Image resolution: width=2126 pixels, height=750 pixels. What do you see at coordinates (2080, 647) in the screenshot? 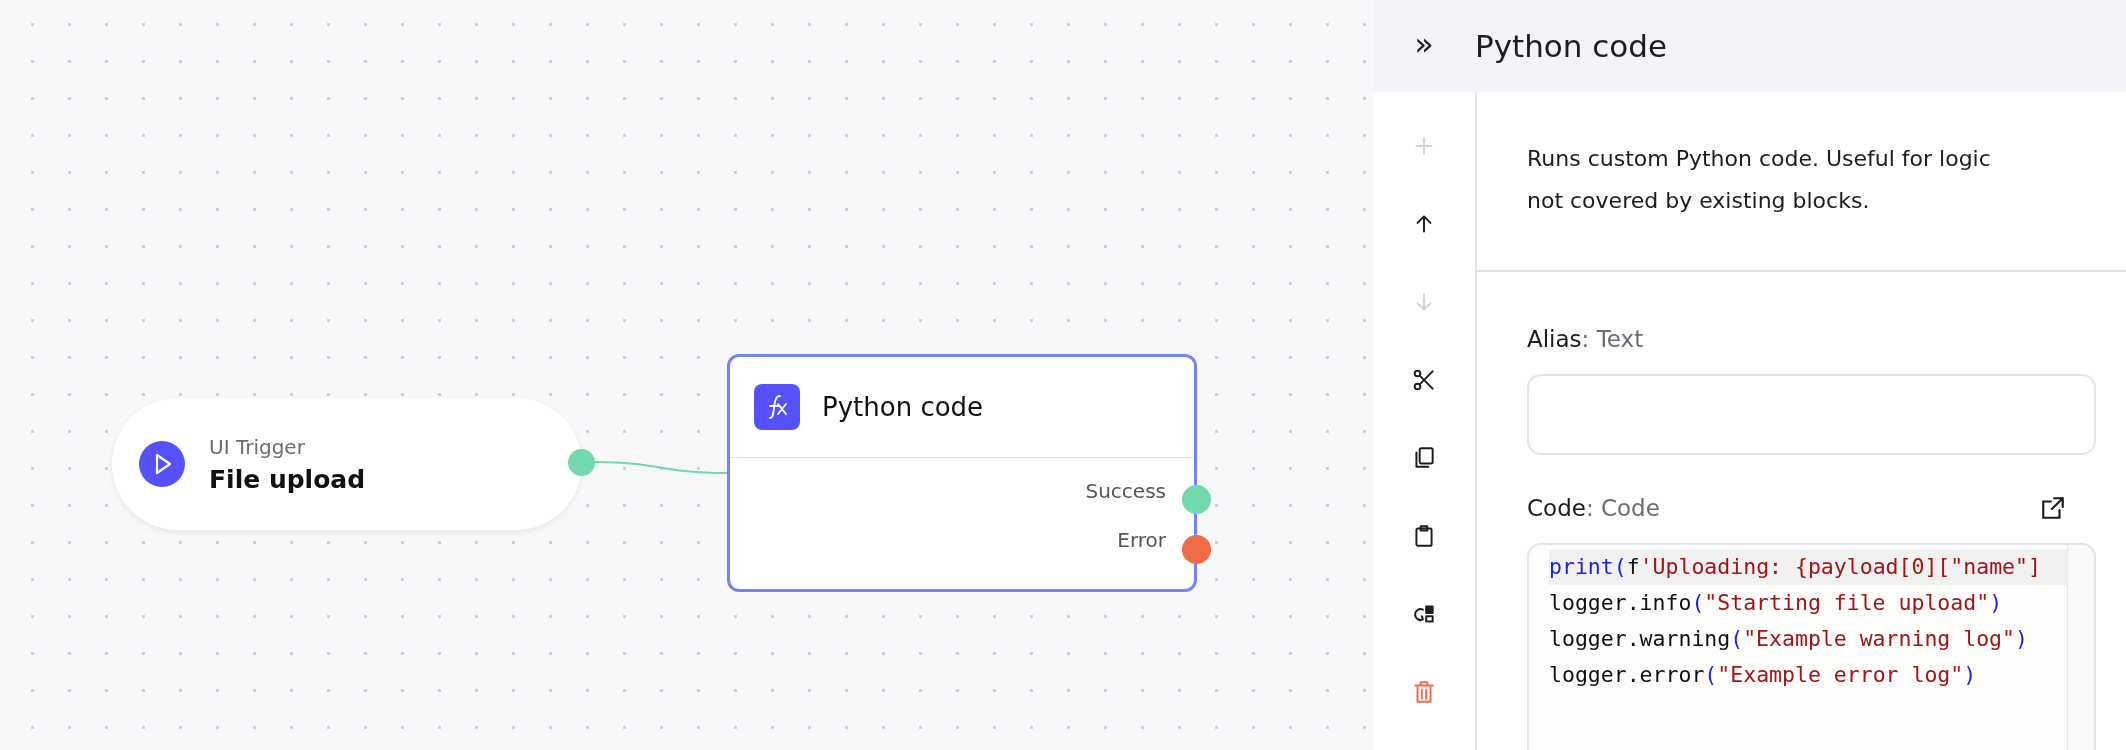
I see `scrollbar` at bounding box center [2080, 647].